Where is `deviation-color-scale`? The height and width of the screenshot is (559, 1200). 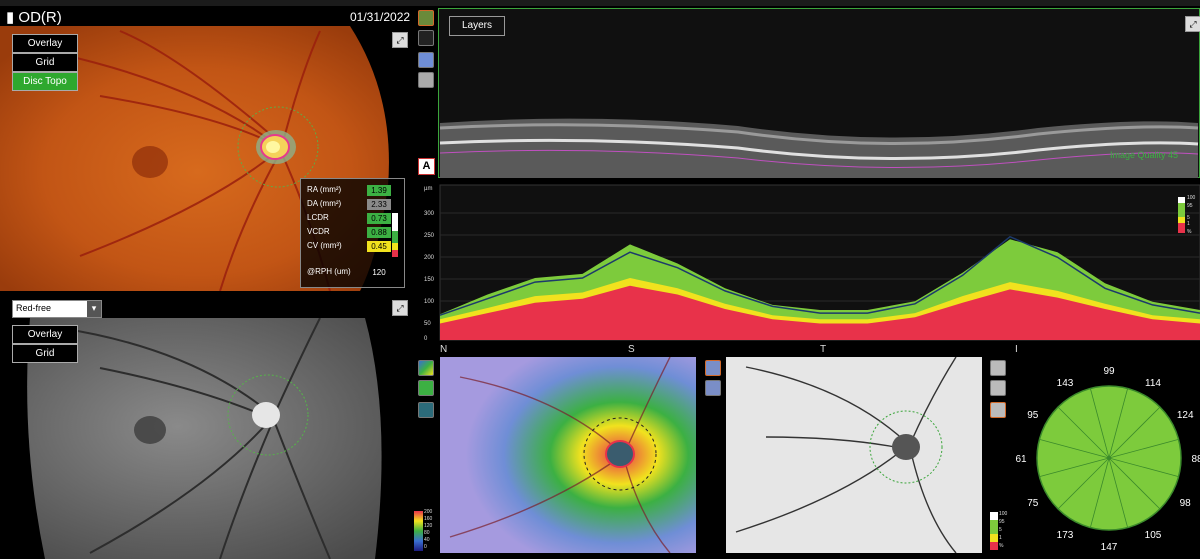
deviation-color-scale is located at coordinates (994, 531).